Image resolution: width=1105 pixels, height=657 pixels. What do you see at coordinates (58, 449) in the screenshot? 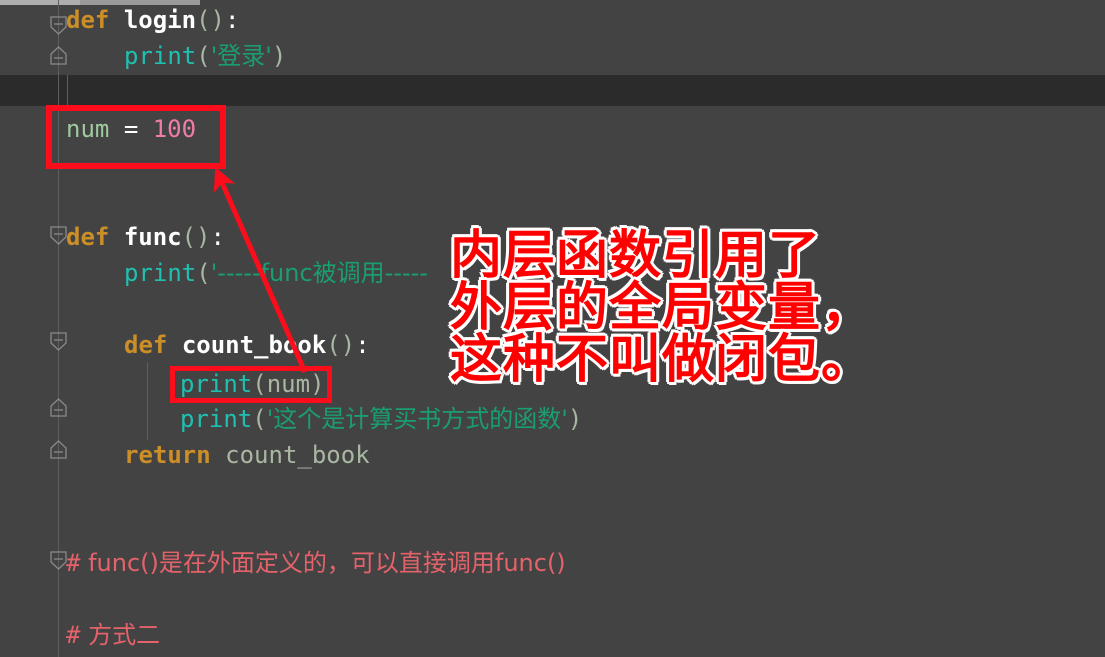
I see `fold-marker-func-end` at bounding box center [58, 449].